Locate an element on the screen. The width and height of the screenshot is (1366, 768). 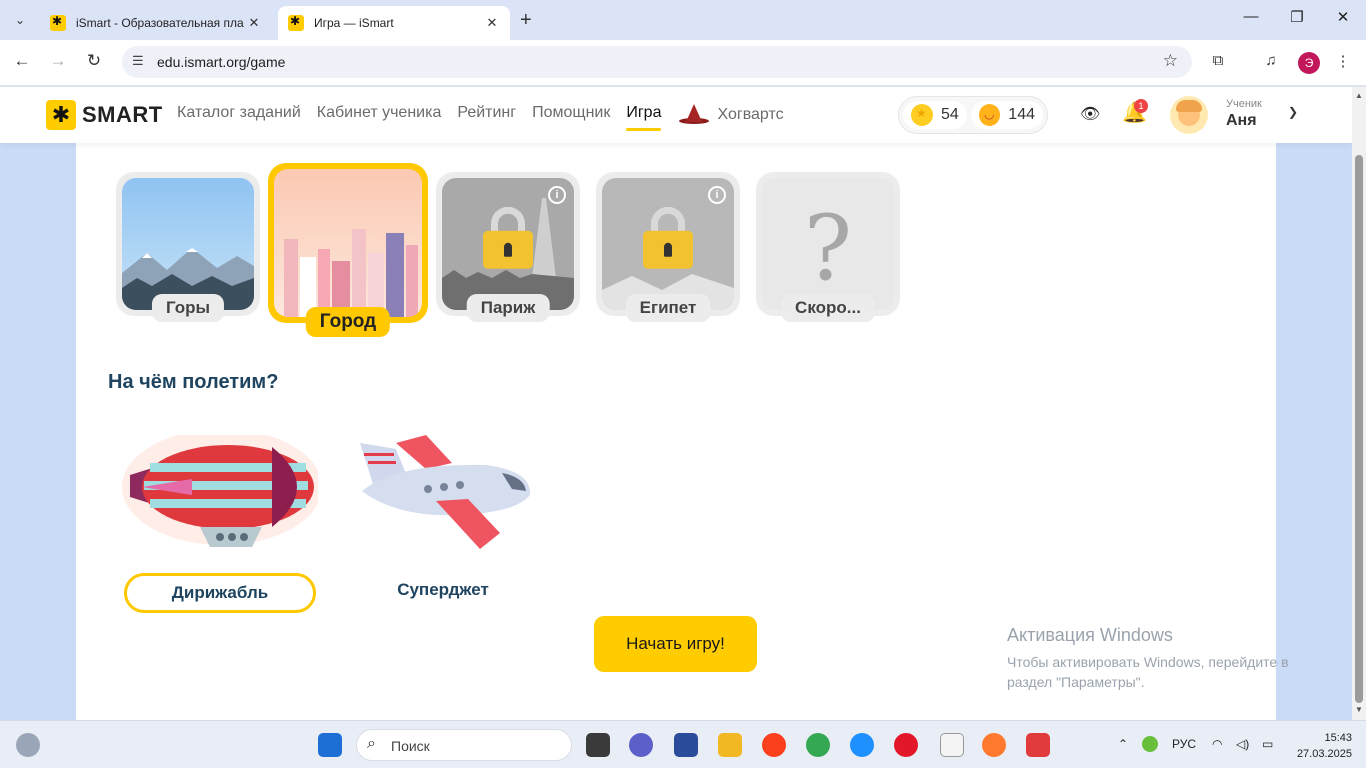
nav-game: Игра is located at coordinates (644, 117).